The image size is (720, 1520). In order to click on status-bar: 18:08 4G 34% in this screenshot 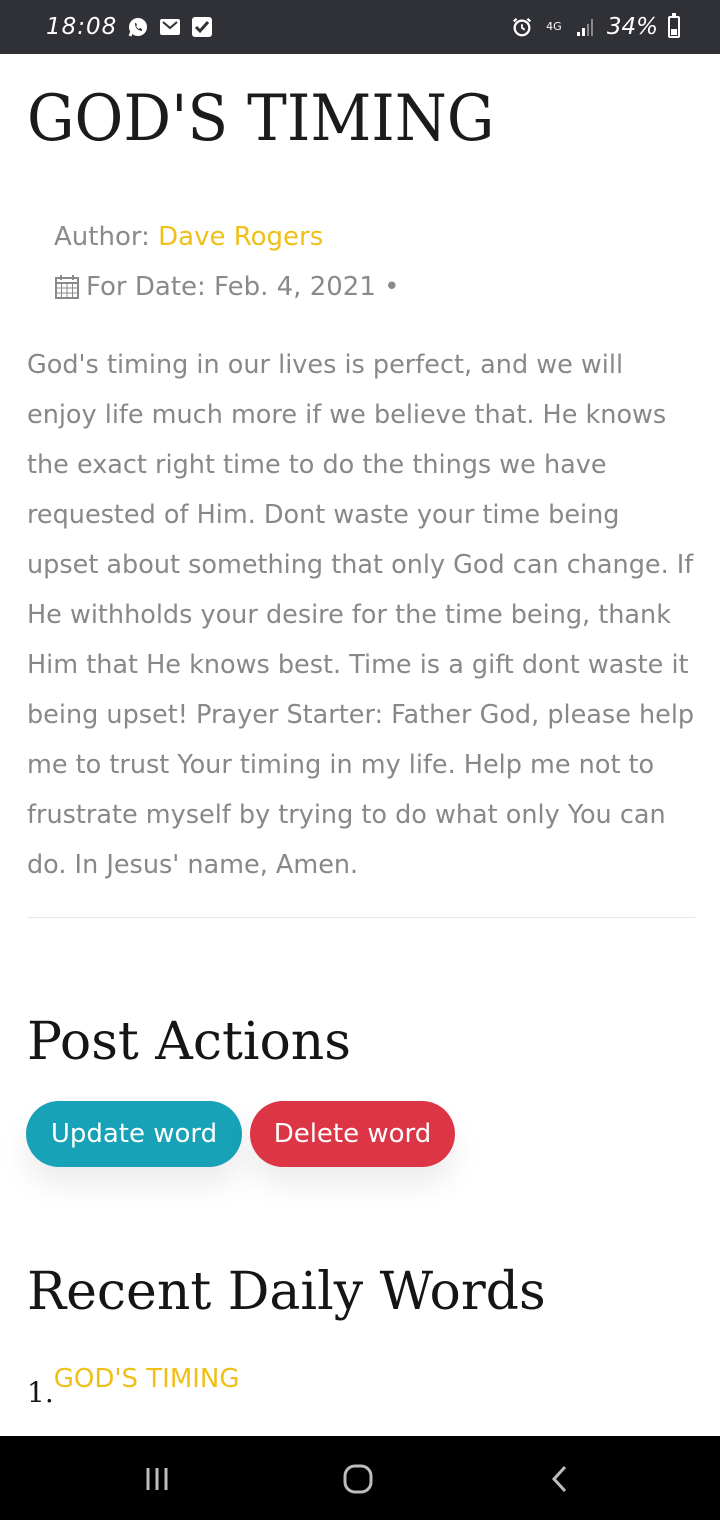, I will do `click(360, 27)`.